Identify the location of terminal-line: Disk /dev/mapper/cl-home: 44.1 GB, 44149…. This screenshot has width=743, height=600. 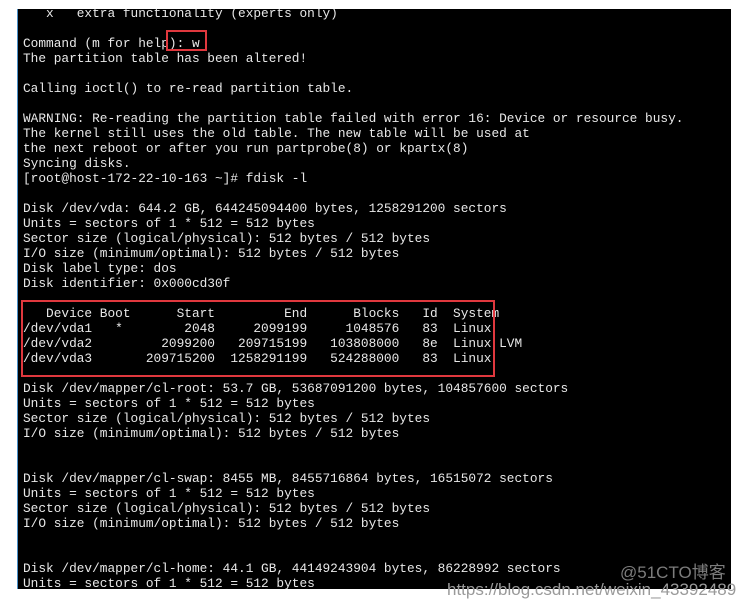
(292, 568).